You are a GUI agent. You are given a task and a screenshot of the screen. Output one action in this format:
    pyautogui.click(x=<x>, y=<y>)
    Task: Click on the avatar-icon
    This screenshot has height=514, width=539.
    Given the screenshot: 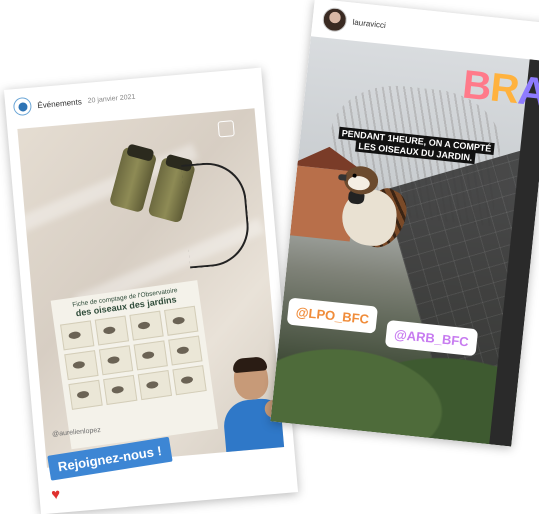 What is the action you would take?
    pyautogui.click(x=22, y=106)
    